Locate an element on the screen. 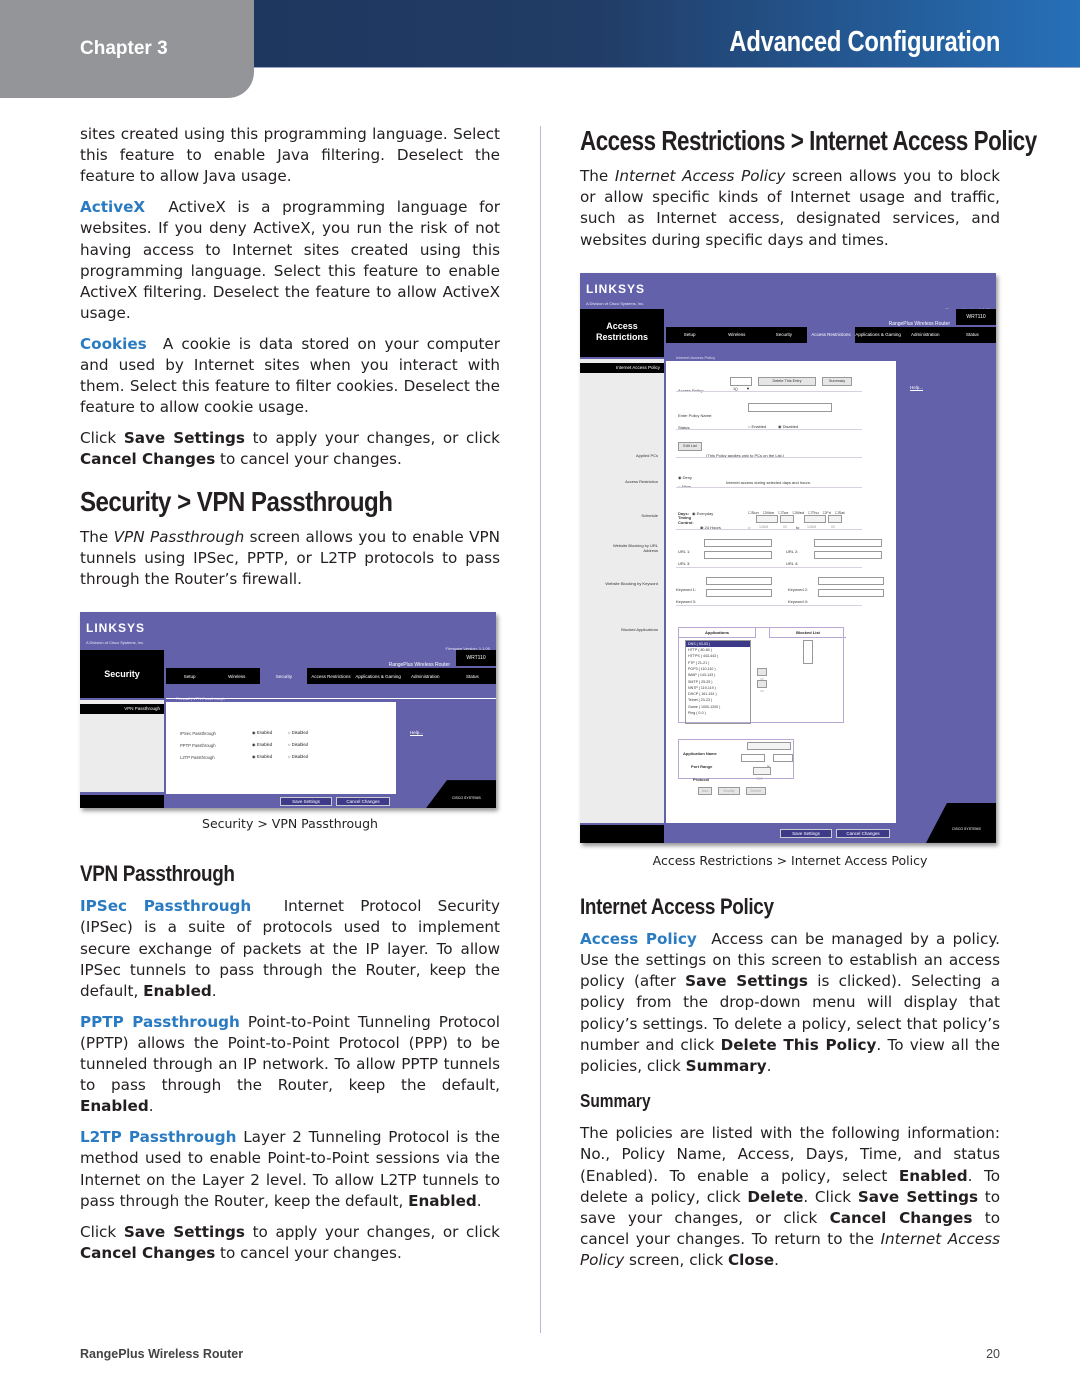 This screenshot has height=1397, width=1080. url1-input is located at coordinates (738, 542).